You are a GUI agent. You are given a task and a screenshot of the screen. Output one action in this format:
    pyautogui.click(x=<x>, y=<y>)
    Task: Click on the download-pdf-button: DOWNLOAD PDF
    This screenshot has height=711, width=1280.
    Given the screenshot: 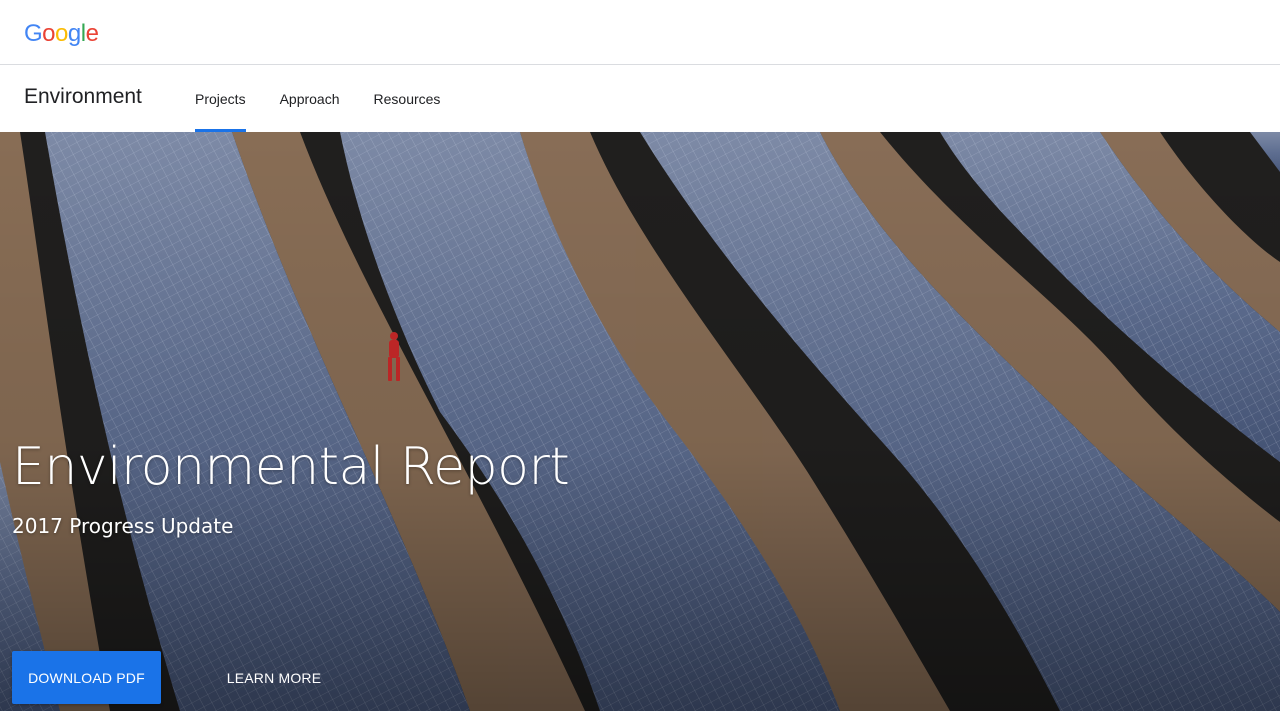 What is the action you would take?
    pyautogui.click(x=86, y=677)
    